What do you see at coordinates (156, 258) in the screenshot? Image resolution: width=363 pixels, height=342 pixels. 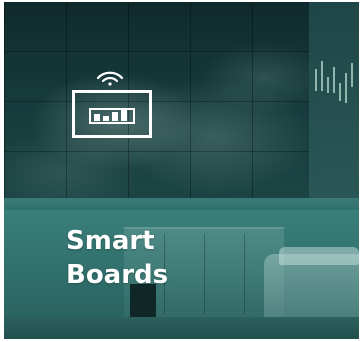 I see `tile-title: Smart Boards` at bounding box center [156, 258].